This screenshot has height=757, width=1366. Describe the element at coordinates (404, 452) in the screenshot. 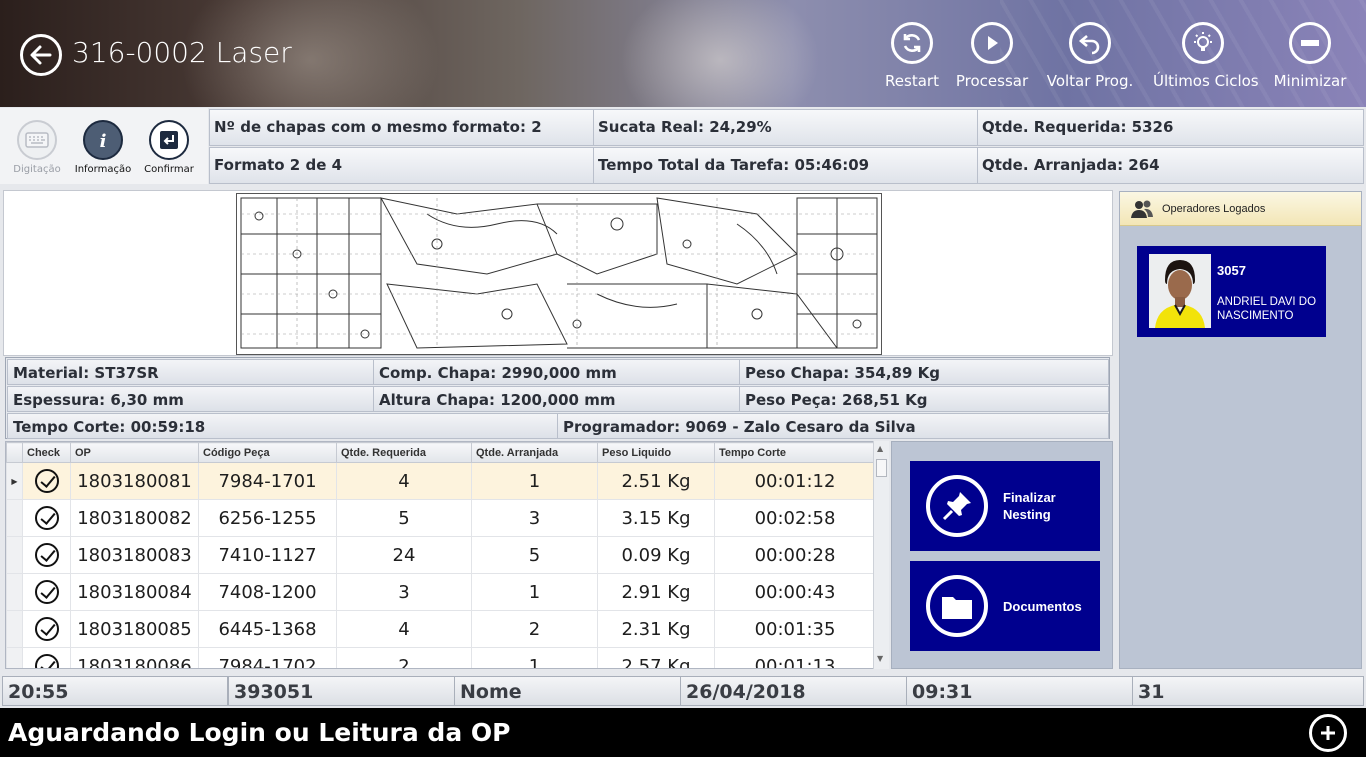

I see `column-header-qtde-requerida: Qtde. Requerida` at that location.